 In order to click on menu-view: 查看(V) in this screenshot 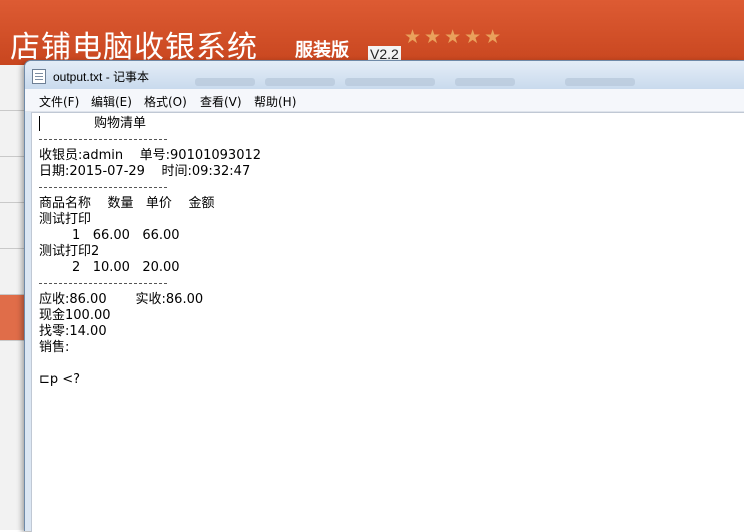, I will do `click(221, 101)`.